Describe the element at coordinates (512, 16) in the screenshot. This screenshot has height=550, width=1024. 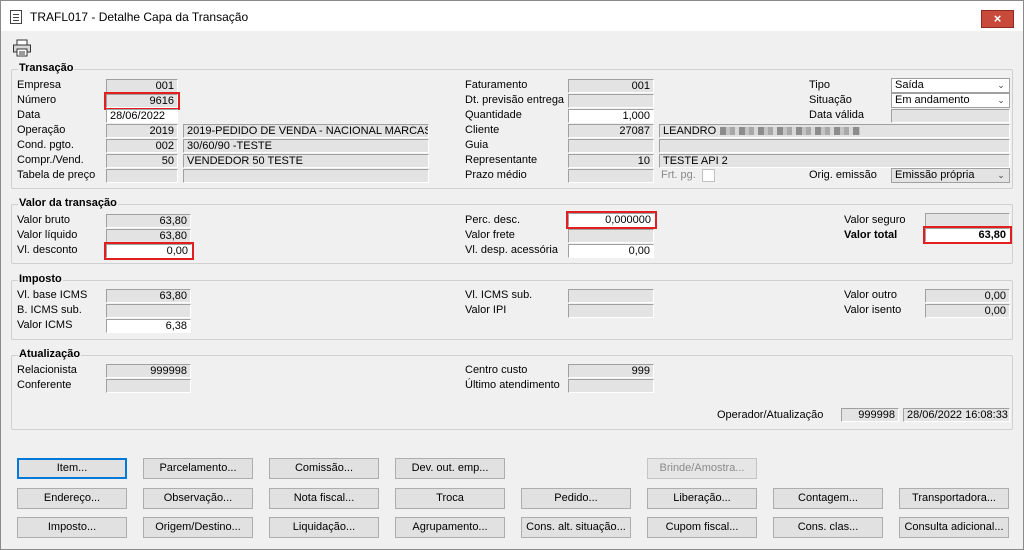
I see `title-bar: TRAFL017 - Detalhe Capa da Transação ×` at that location.